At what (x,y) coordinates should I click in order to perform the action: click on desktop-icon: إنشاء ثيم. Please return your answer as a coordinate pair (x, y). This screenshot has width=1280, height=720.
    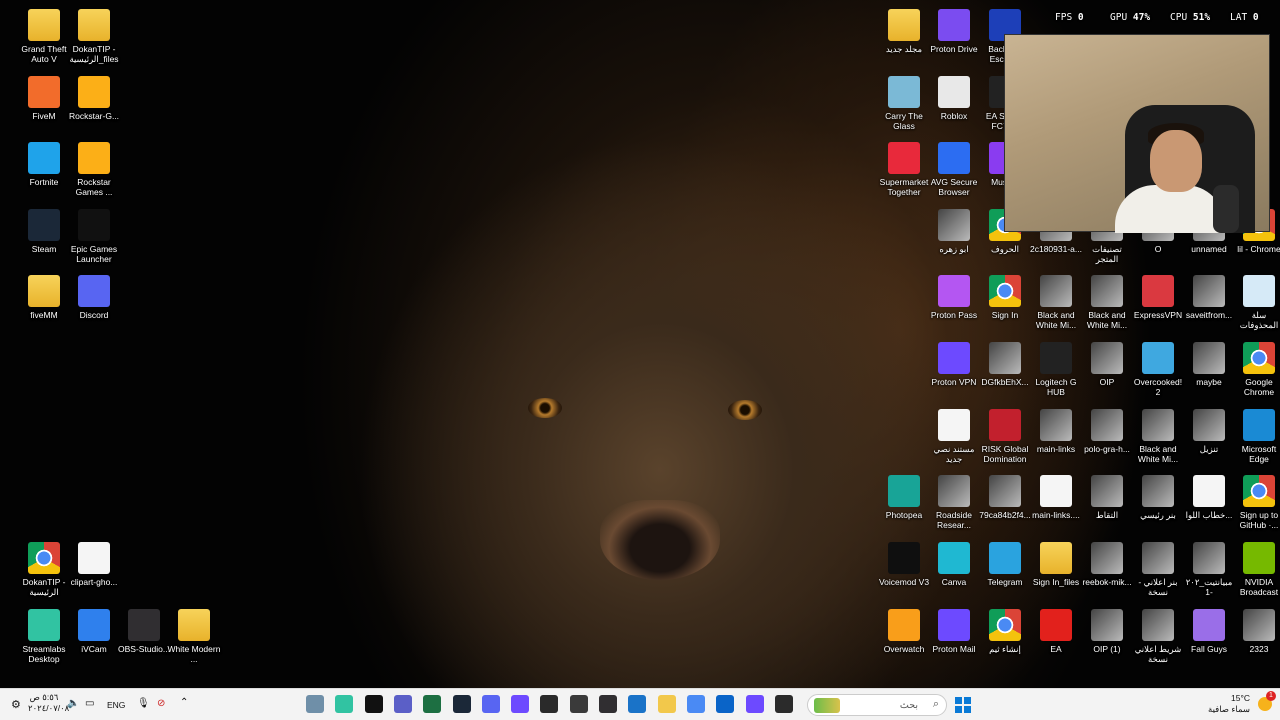
    Looking at the image, I should click on (1005, 639).